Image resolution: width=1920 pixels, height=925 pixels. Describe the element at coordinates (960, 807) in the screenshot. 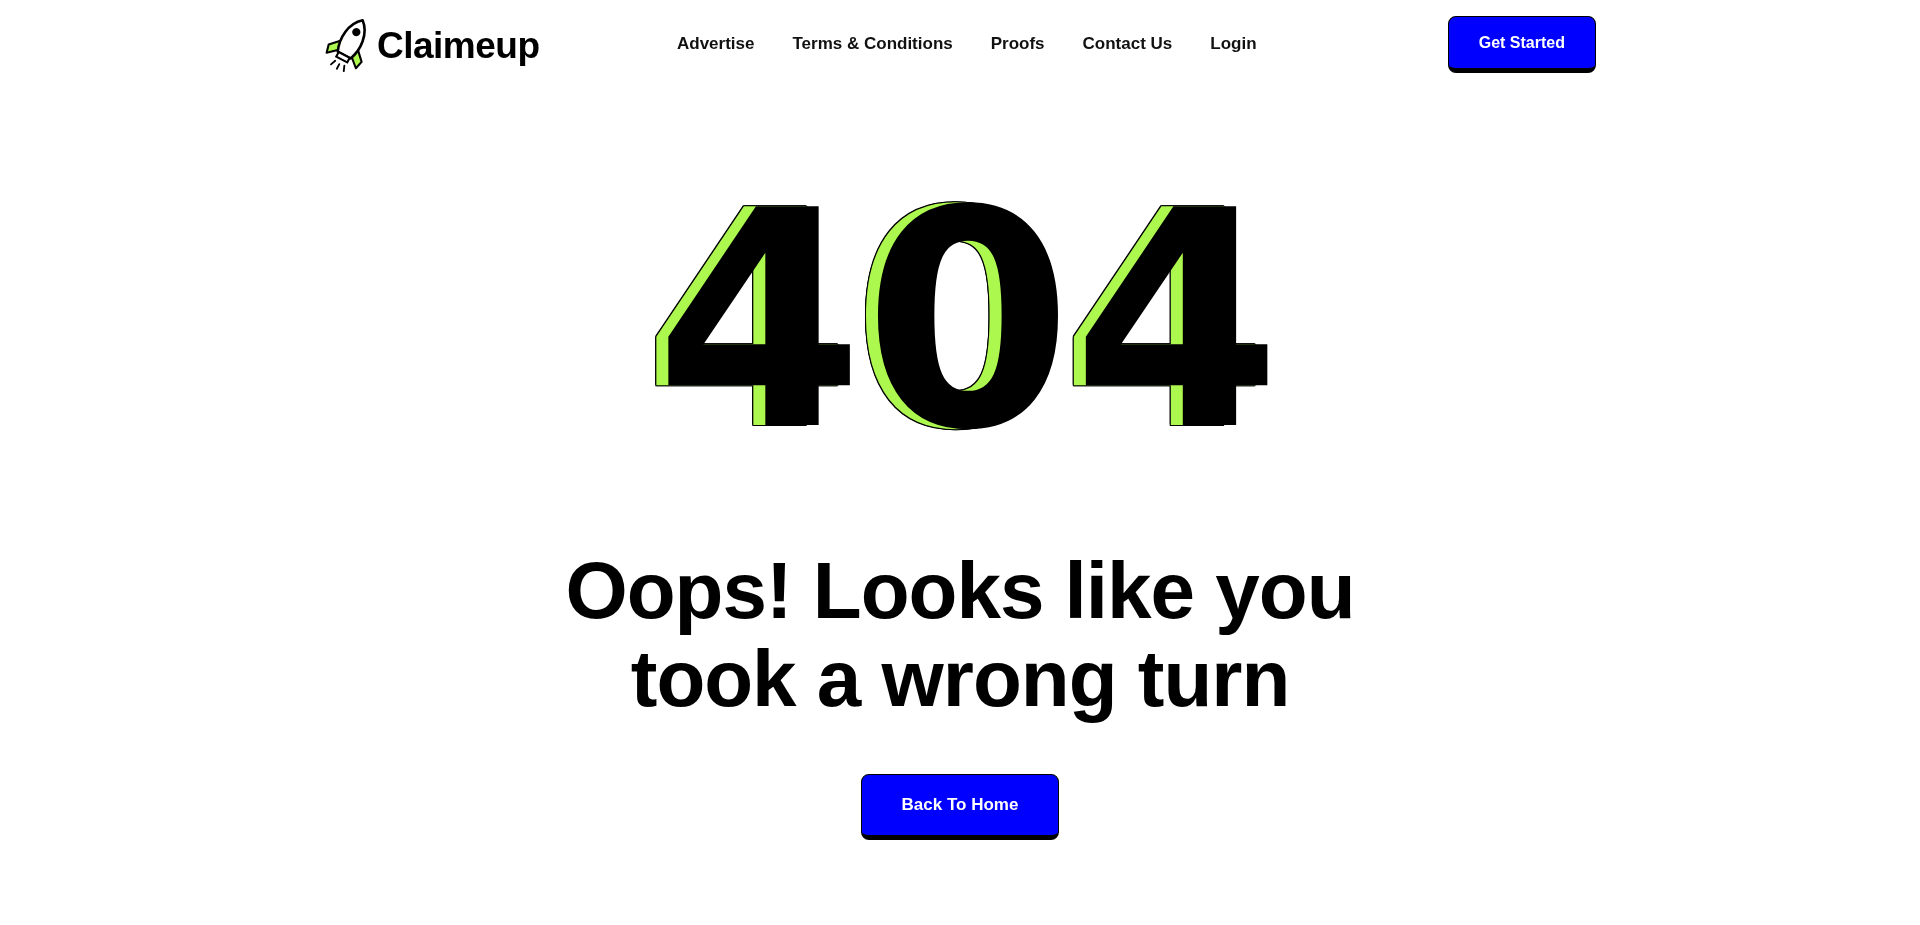

I see `back-to-home-button: Back To Home` at that location.